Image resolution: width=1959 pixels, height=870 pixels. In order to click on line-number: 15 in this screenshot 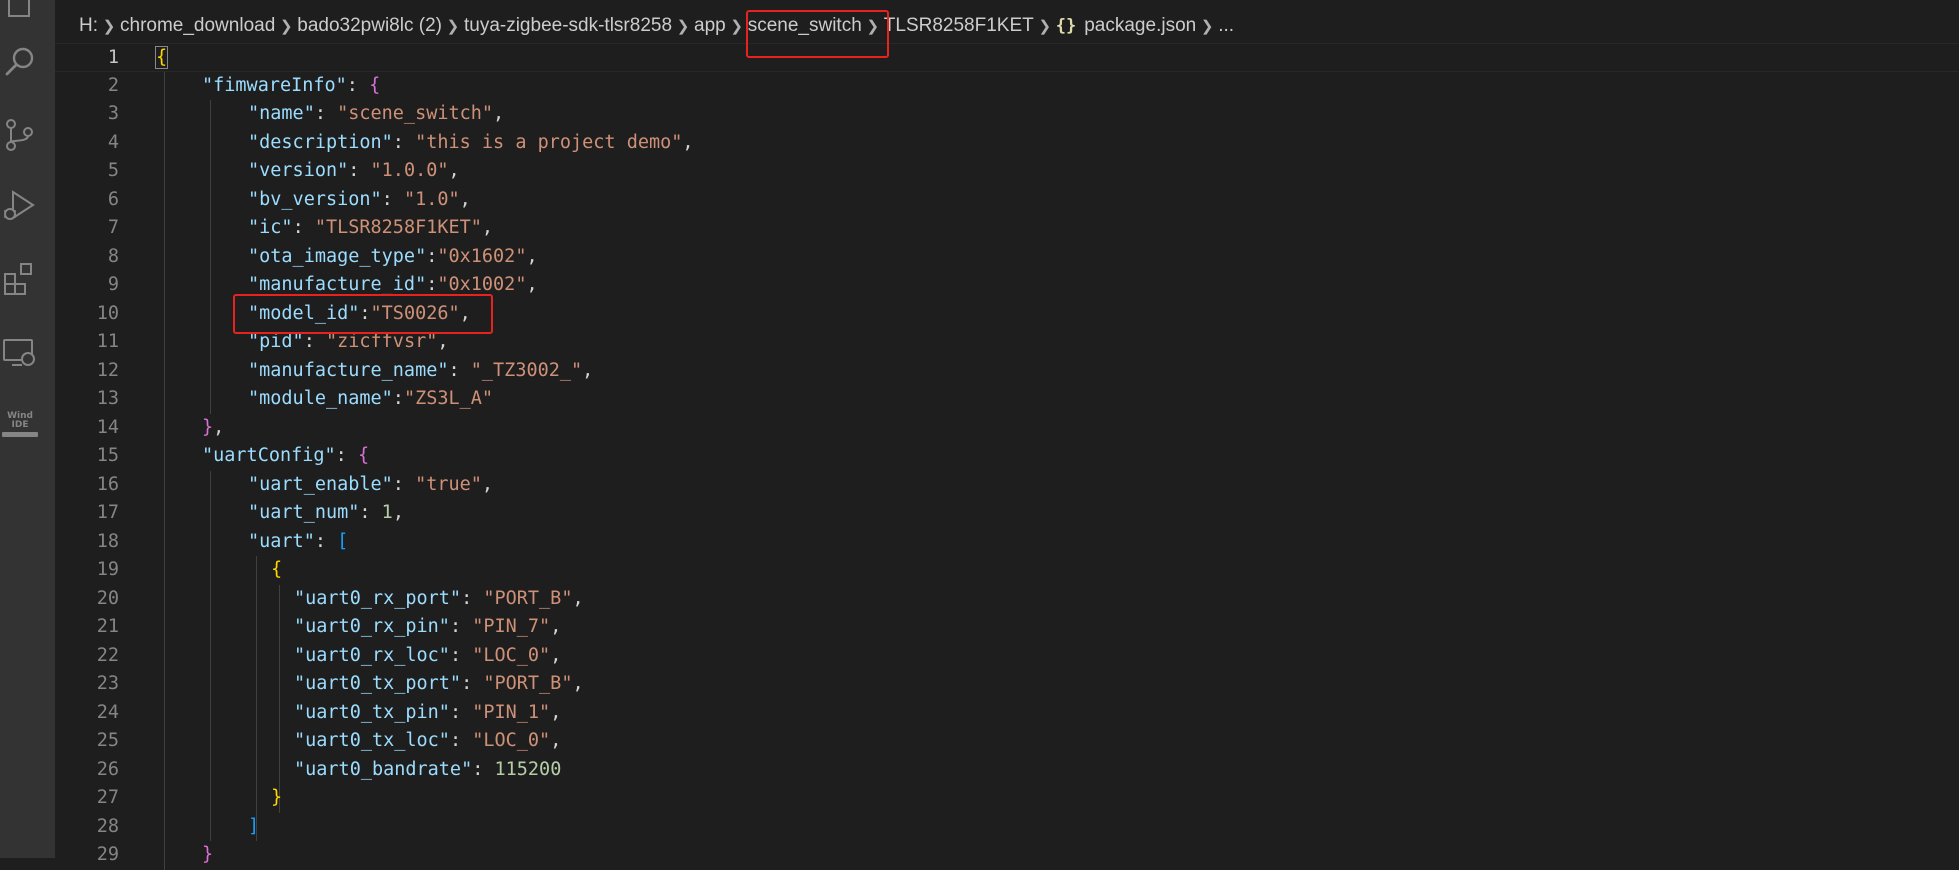, I will do `click(107, 455)`.